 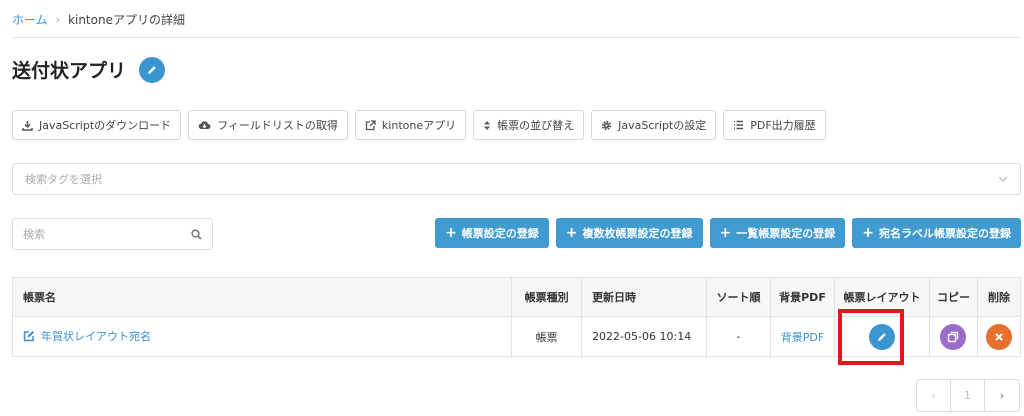 I want to click on edit-layout-button, so click(x=881, y=336).